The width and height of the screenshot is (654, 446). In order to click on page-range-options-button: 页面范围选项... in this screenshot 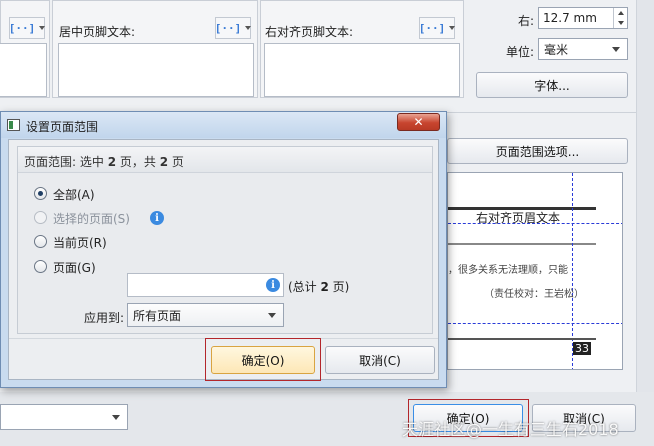, I will do `click(537, 151)`.